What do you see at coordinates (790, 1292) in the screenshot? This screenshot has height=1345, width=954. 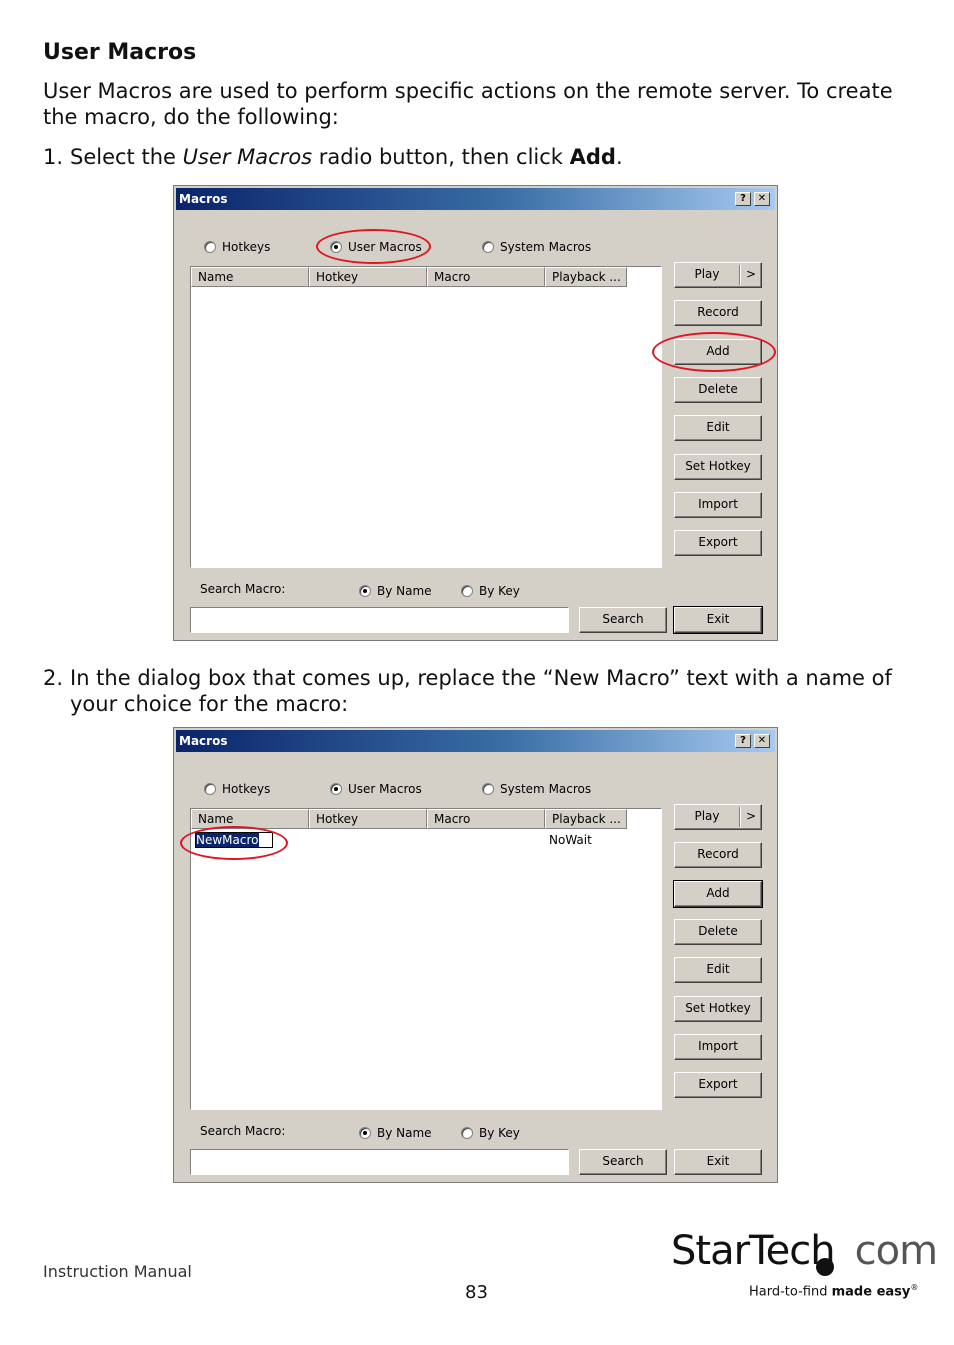 I see `logo-tagline-text: Hard-to-find` at bounding box center [790, 1292].